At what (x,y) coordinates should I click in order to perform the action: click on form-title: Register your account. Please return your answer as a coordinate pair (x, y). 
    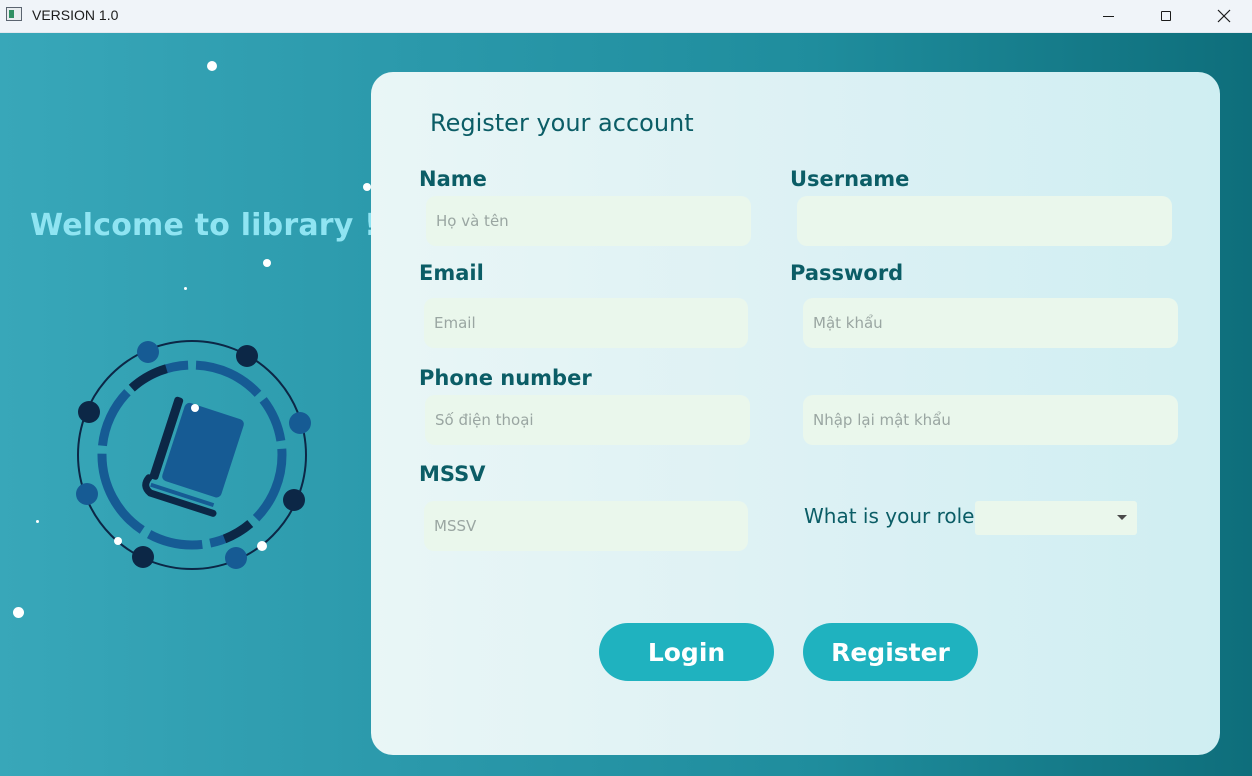
    Looking at the image, I should click on (562, 123).